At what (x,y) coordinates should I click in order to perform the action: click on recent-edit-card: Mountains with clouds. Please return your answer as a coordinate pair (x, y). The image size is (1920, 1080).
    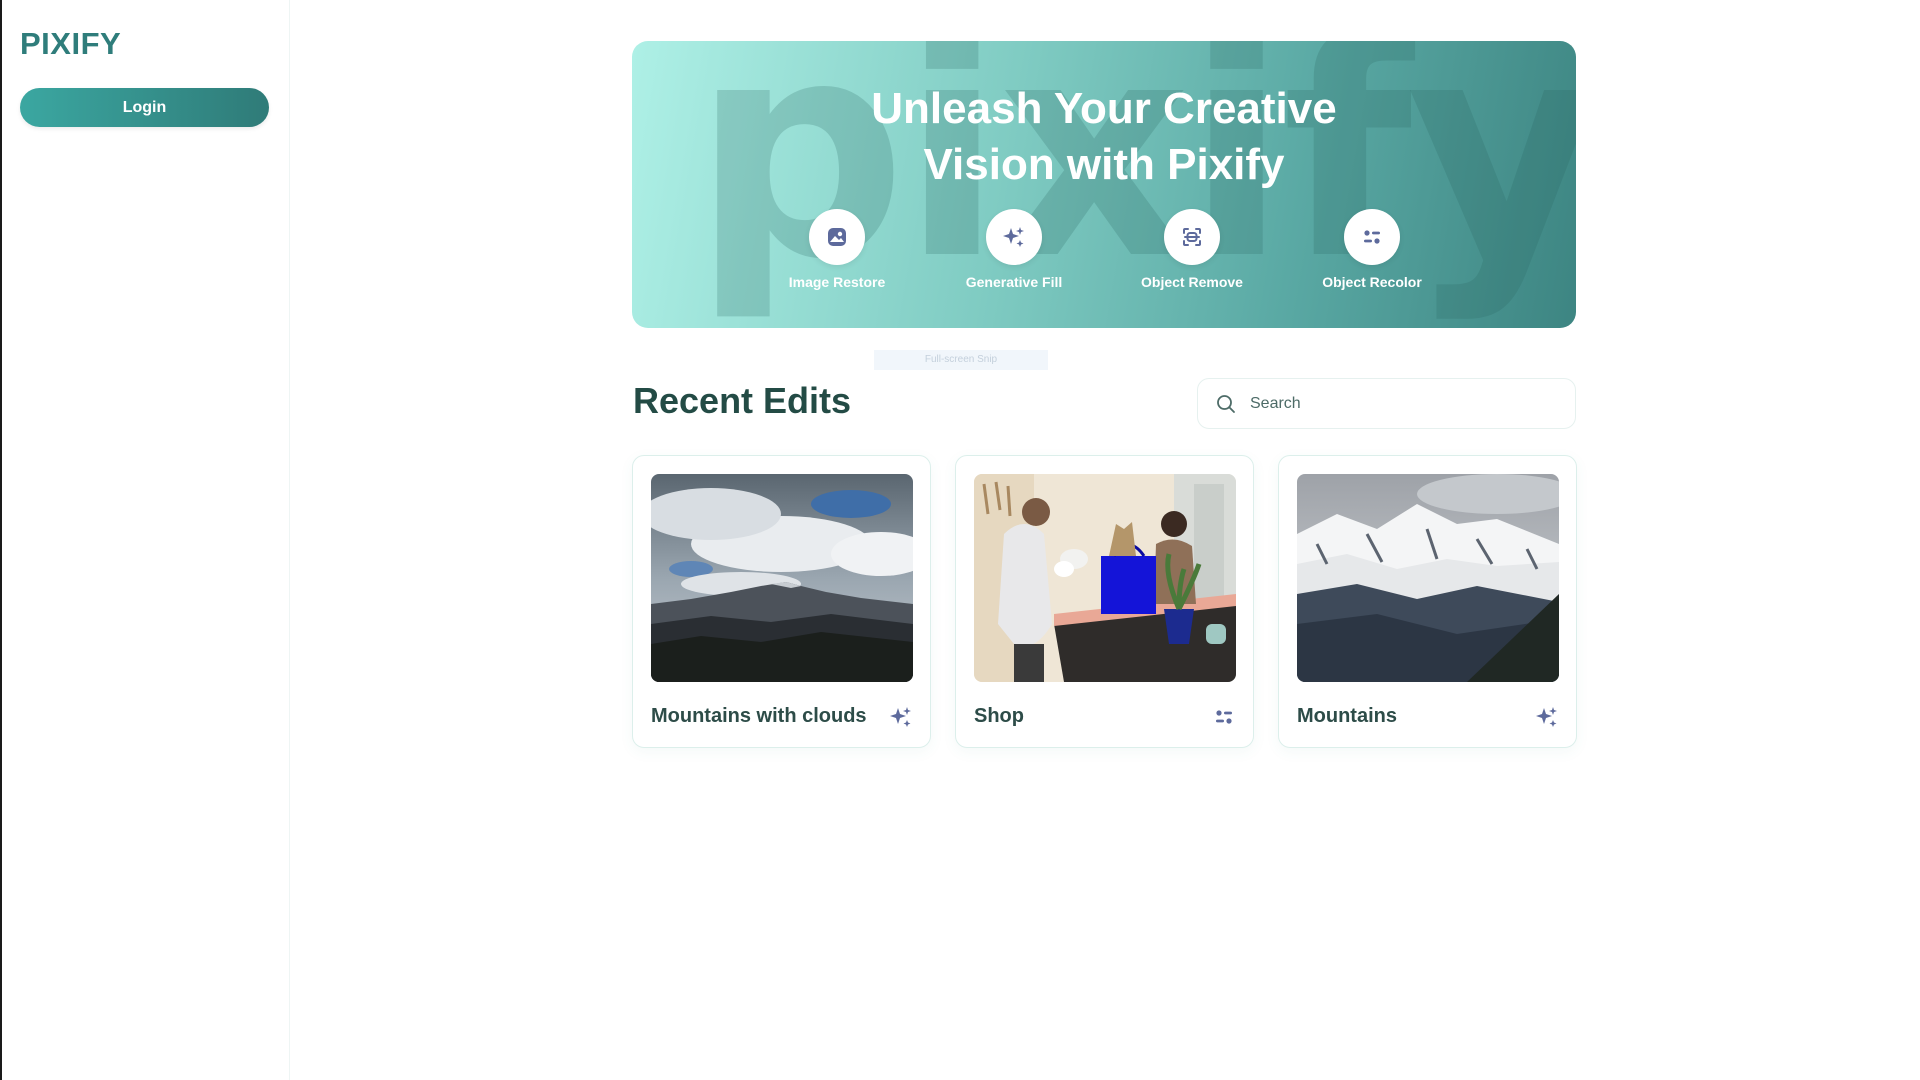
    Looking at the image, I should click on (781, 601).